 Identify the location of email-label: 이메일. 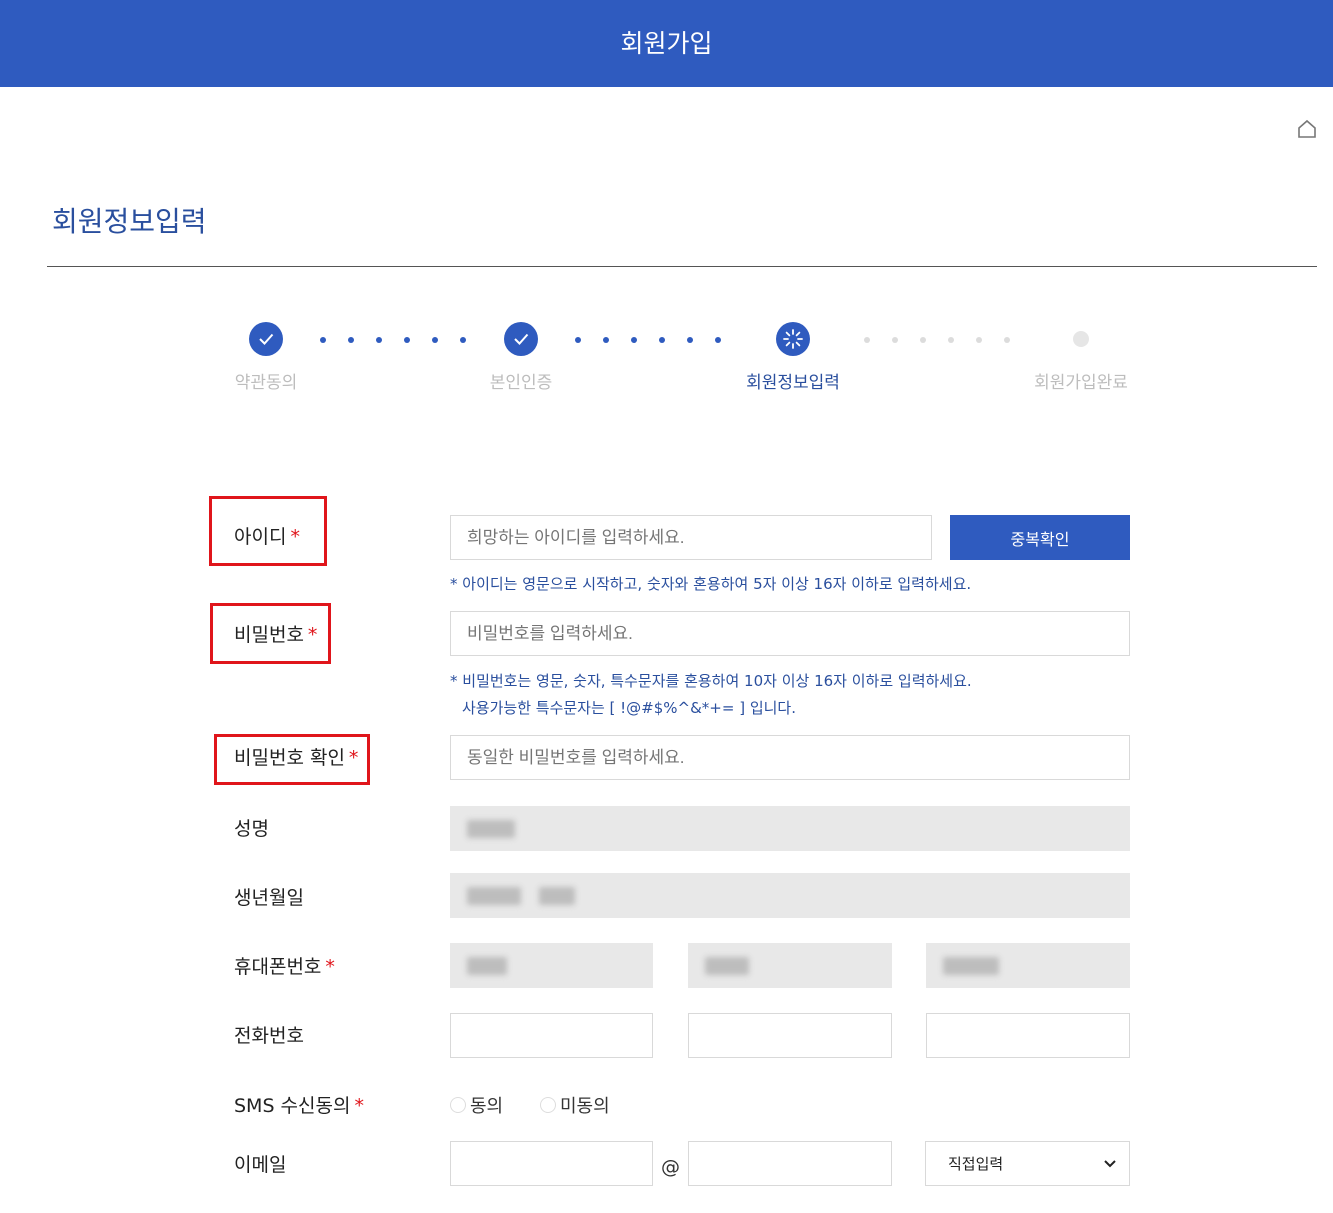
(260, 1165).